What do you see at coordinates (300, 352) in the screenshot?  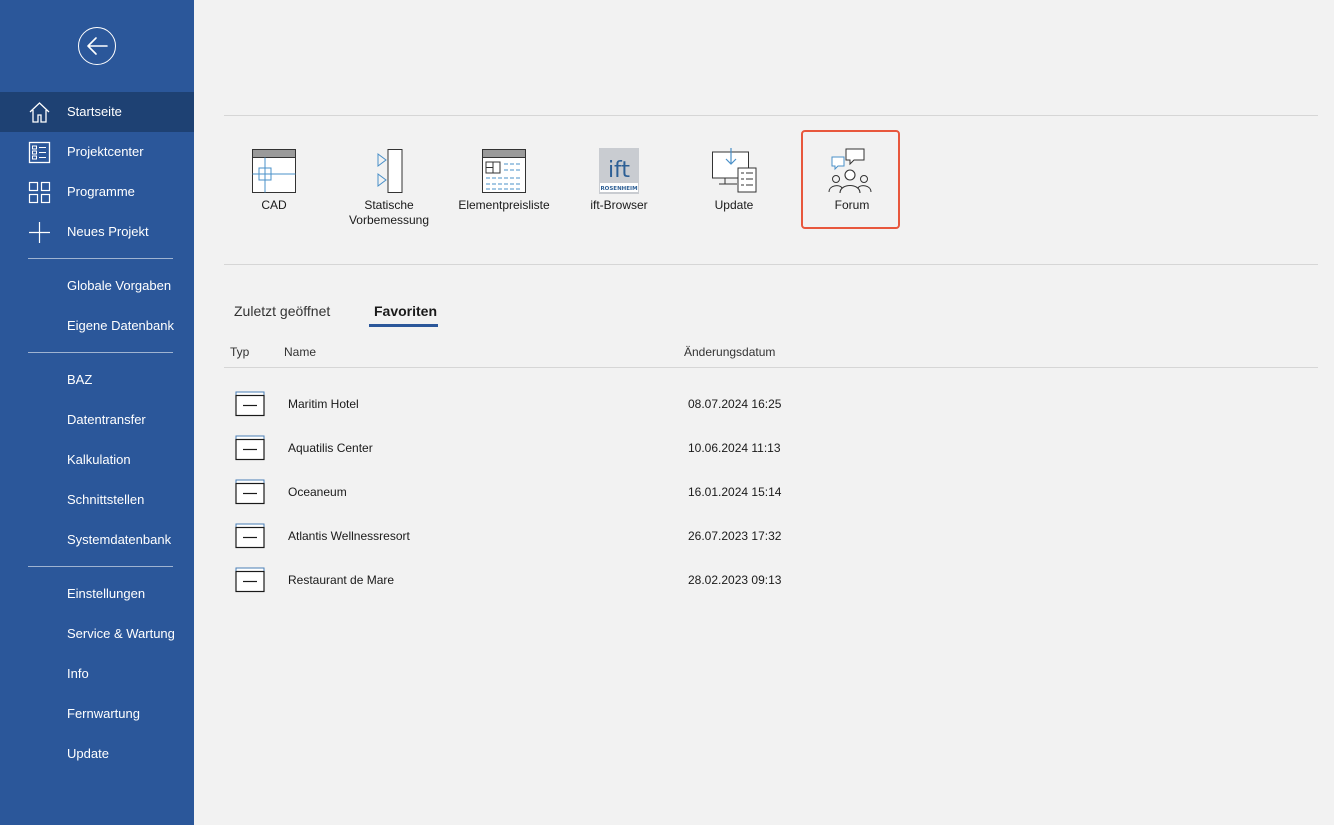 I see `column-header-name: Name` at bounding box center [300, 352].